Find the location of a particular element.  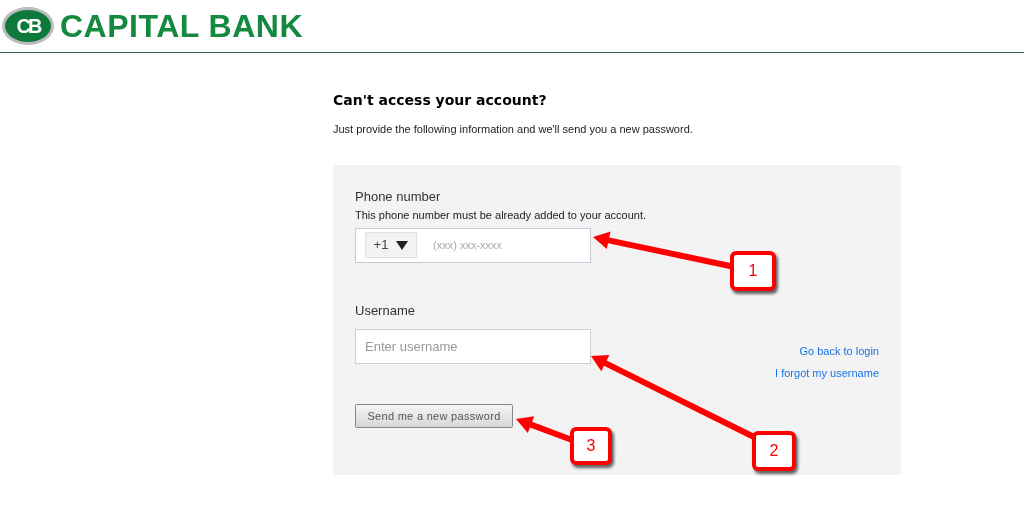

phone-hint: This phone number must be already added to your account. is located at coordinates (501, 215).